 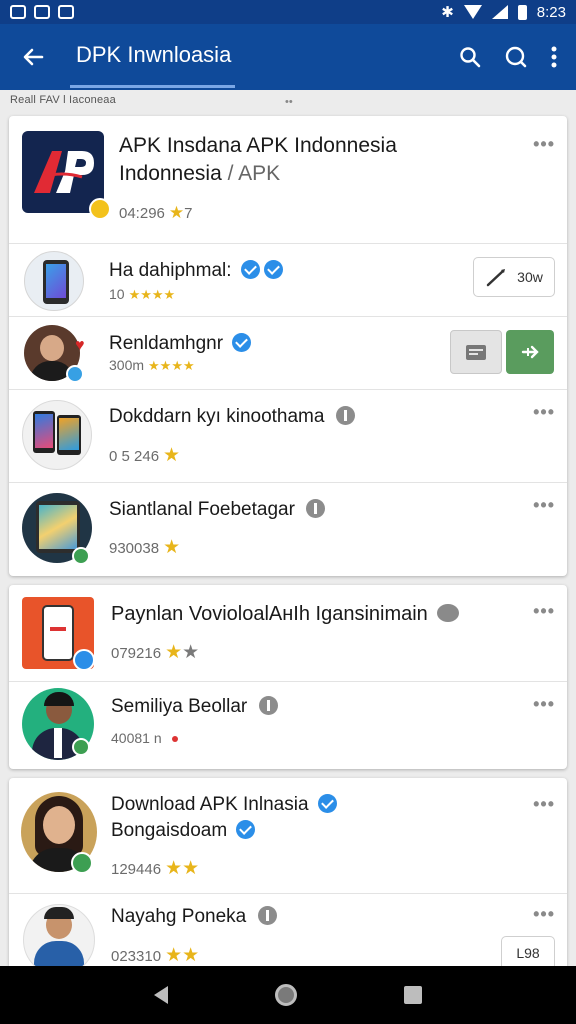 I want to click on nav-recents-icon, so click(x=413, y=995).